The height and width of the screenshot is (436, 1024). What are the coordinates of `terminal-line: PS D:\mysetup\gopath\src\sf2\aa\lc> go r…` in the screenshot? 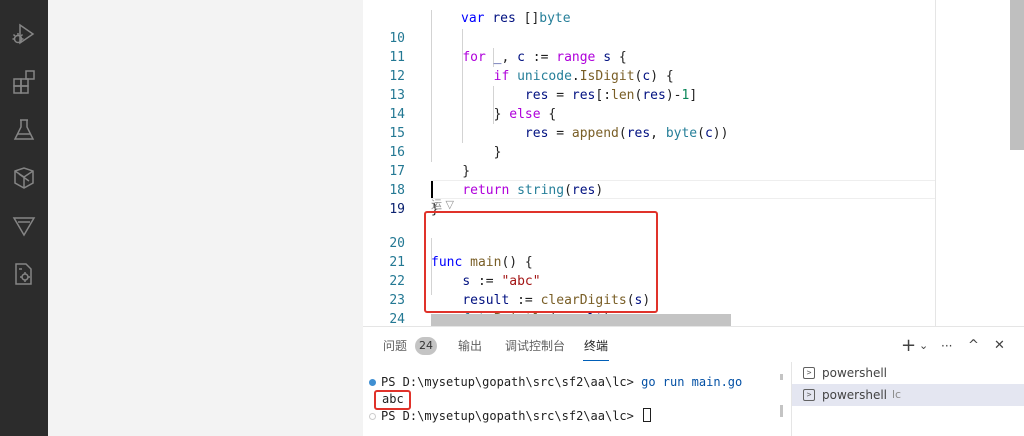 It's located at (562, 382).